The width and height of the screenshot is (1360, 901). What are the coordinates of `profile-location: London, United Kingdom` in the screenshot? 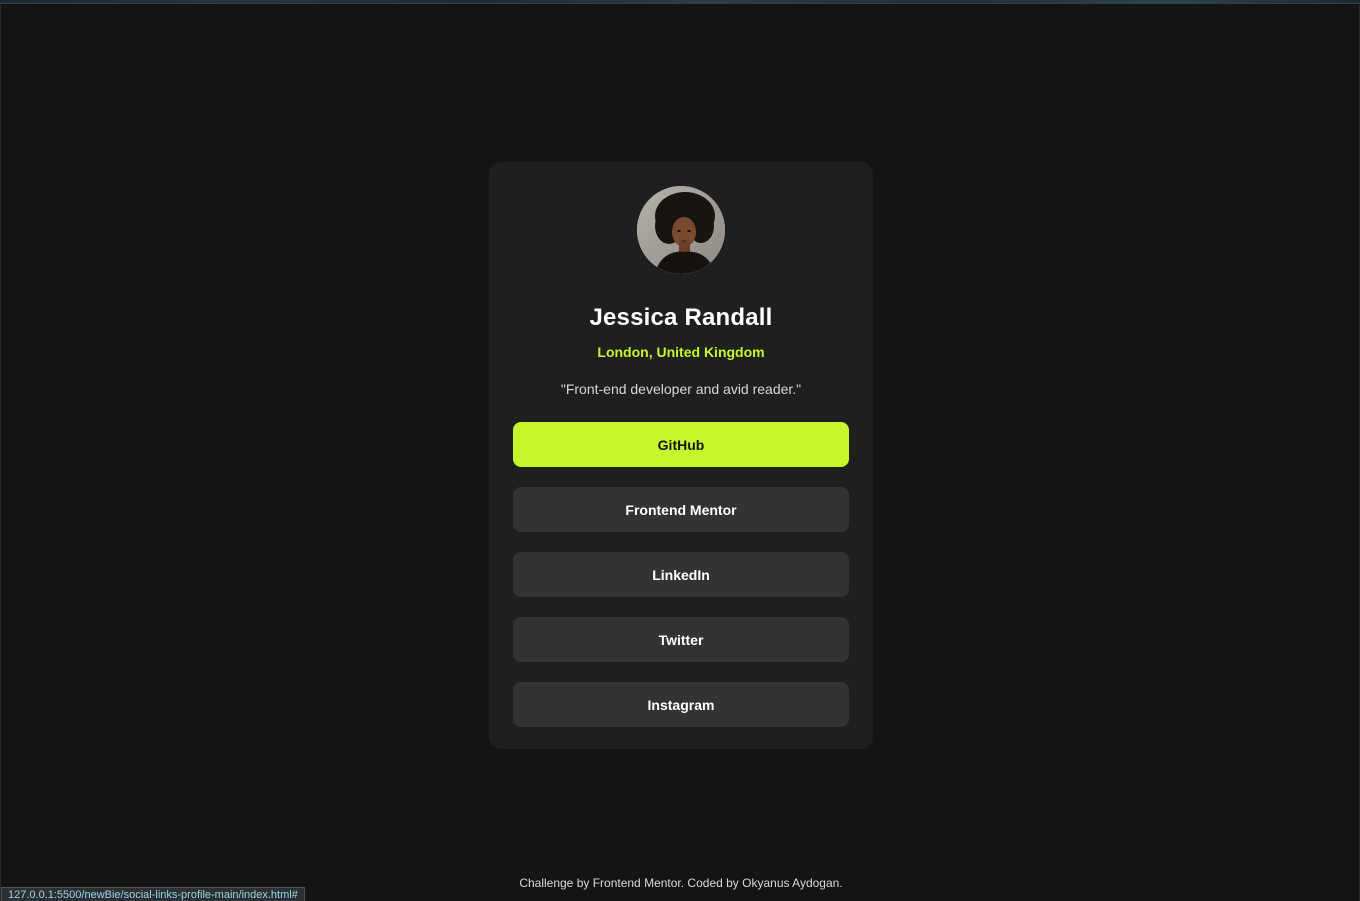 It's located at (681, 352).